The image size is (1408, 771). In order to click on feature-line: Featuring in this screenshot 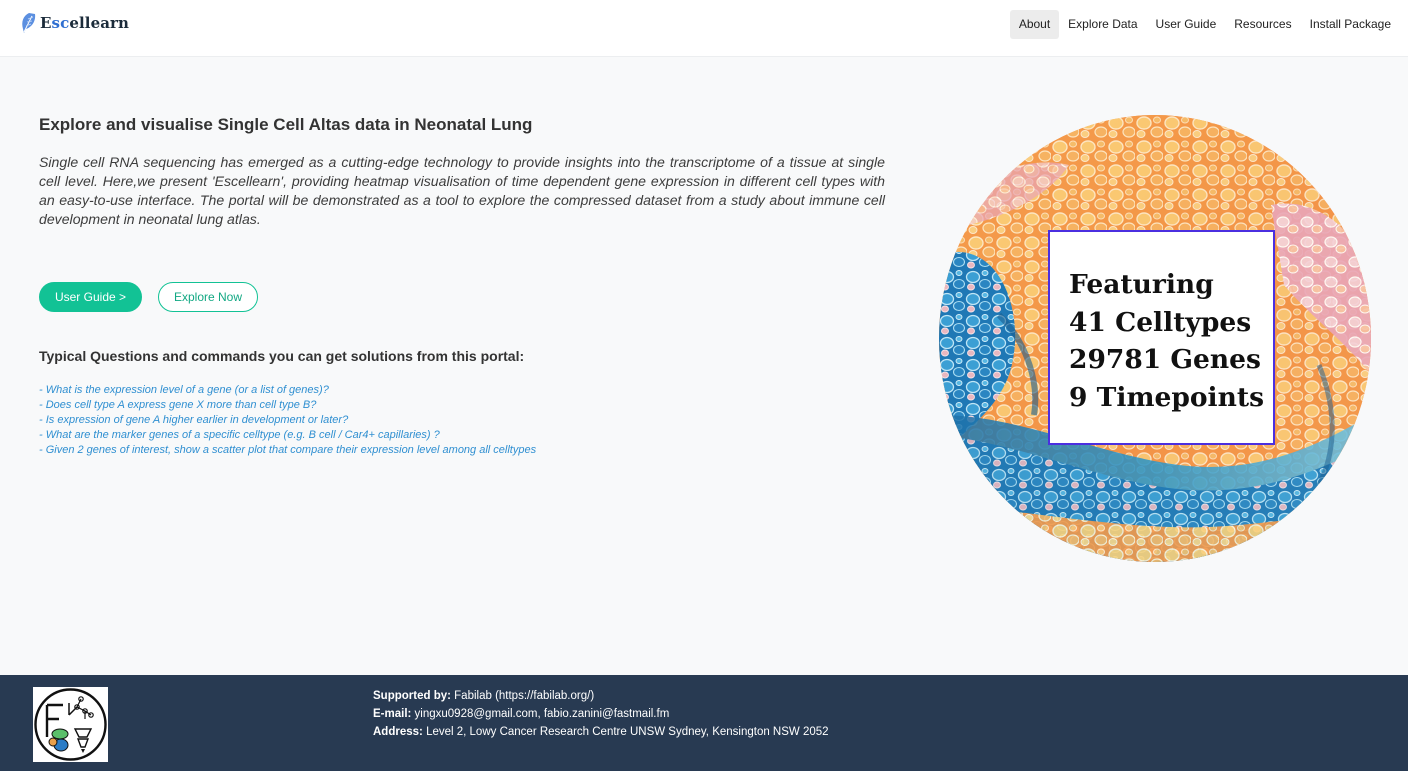, I will do `click(1141, 284)`.